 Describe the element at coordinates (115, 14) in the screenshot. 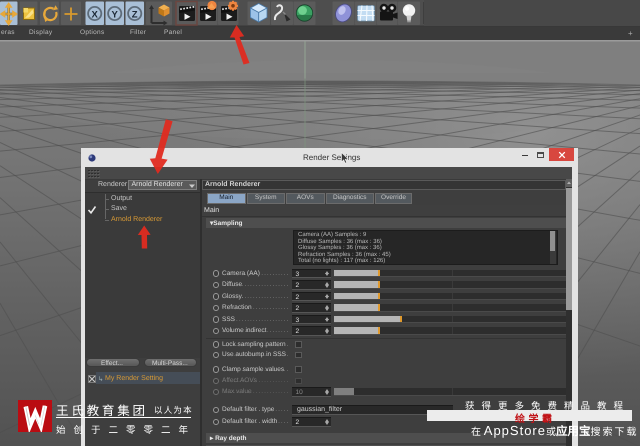

I see `svg-text: Y` at that location.